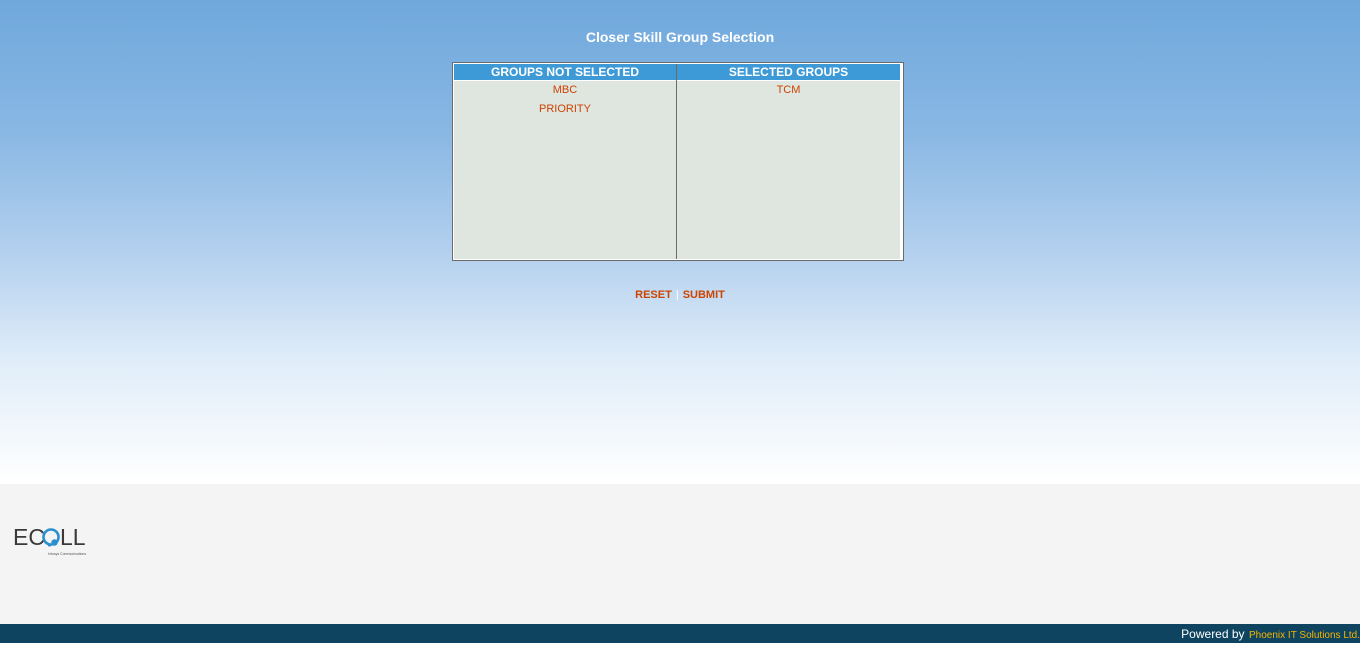 This screenshot has width=1360, height=647. Describe the element at coordinates (565, 112) in the screenshot. I see `group-item-priority: PRIORITY` at that location.